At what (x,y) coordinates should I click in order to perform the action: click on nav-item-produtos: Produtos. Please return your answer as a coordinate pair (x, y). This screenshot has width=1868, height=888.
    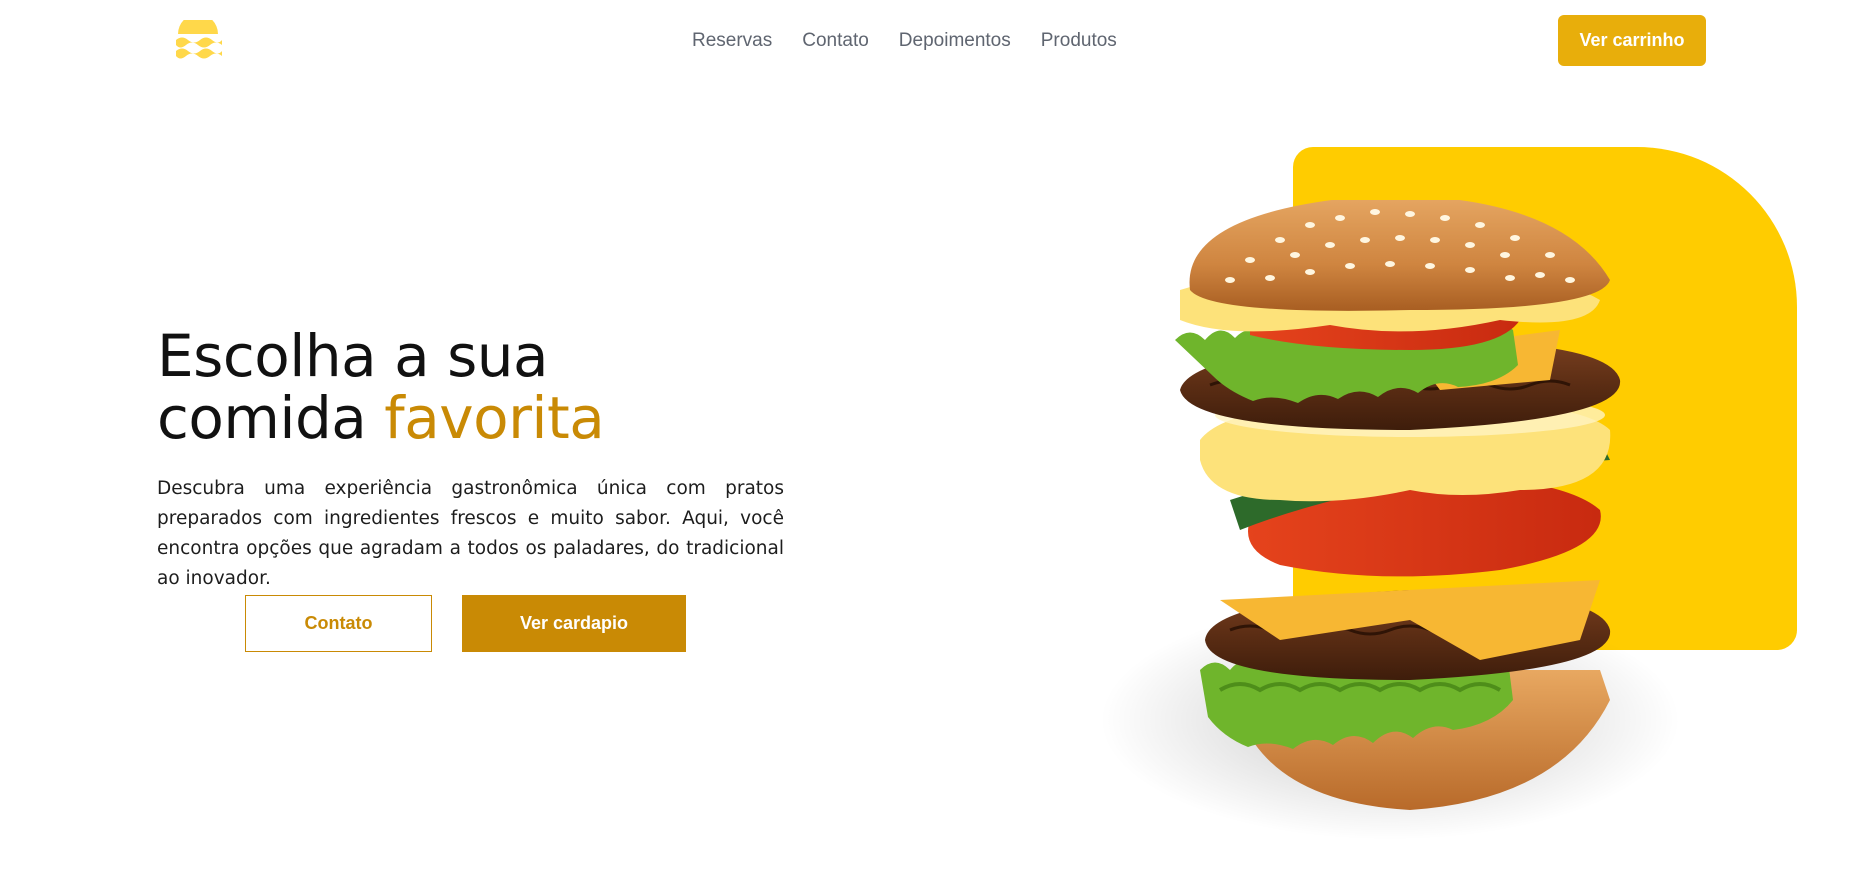
    Looking at the image, I should click on (1079, 41).